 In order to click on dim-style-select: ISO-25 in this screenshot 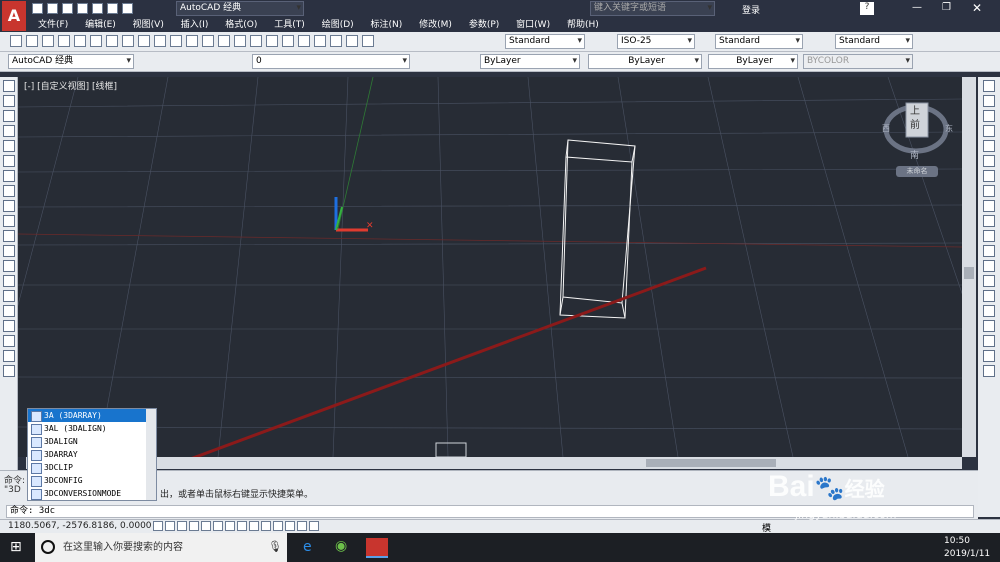, I will do `click(656, 41)`.